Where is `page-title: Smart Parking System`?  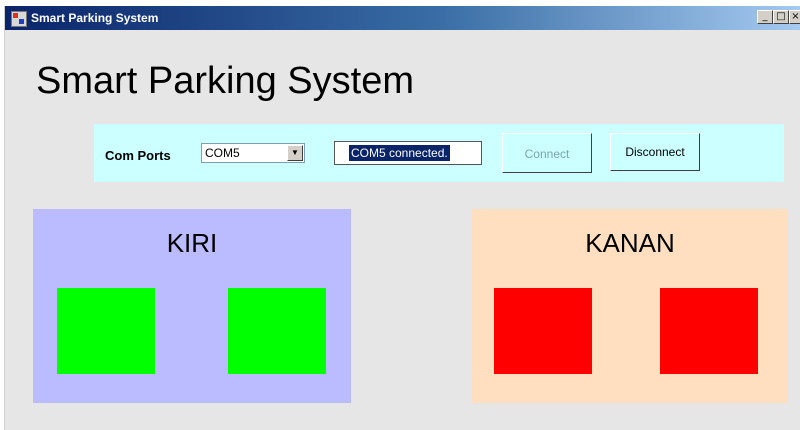 page-title: Smart Parking System is located at coordinates (225, 81).